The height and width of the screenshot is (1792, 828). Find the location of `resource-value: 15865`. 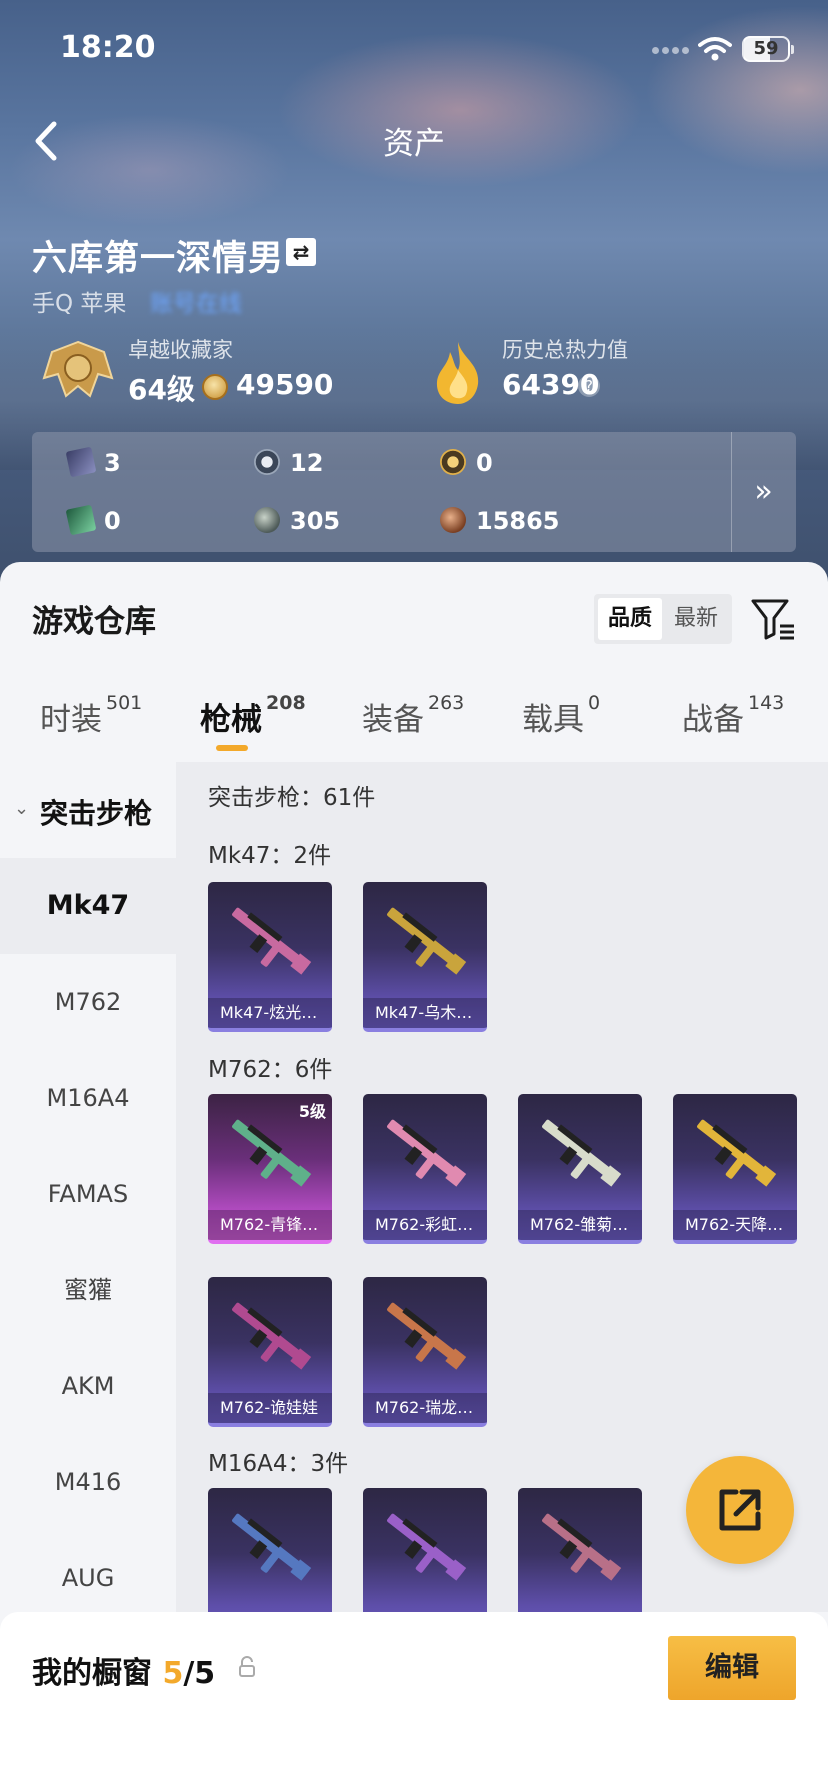

resource-value: 15865 is located at coordinates (518, 521).